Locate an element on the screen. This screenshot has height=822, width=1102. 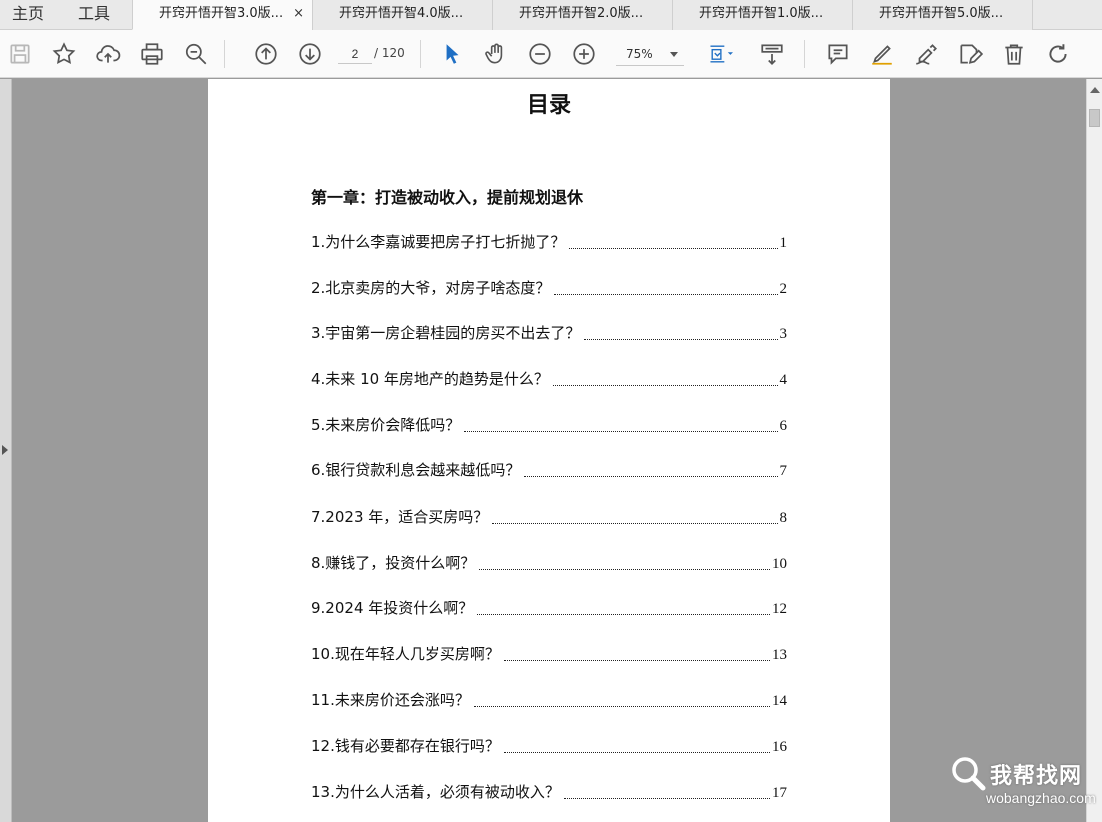
toc-entry-title: 8.赚钱了，投资什么啊？ is located at coordinates (393, 563).